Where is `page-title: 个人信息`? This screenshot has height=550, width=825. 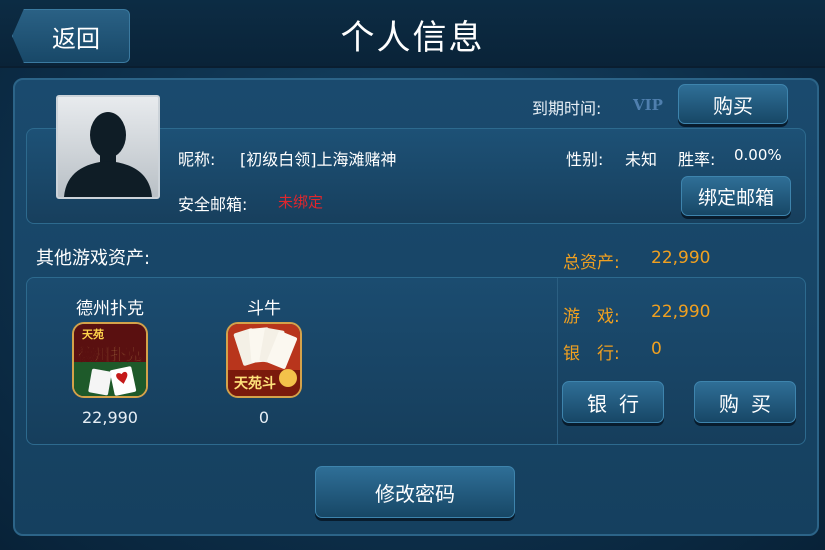 page-title: 个人信息 is located at coordinates (412, 38).